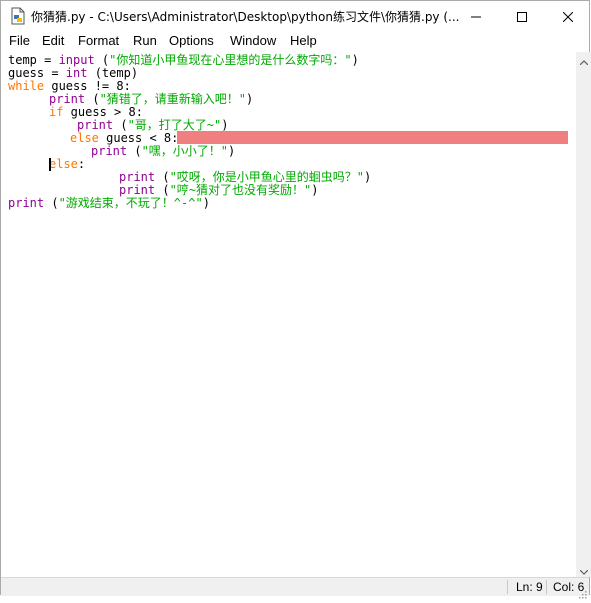 The width and height of the screenshot is (591, 603). I want to click on maximize-icon, so click(522, 16).